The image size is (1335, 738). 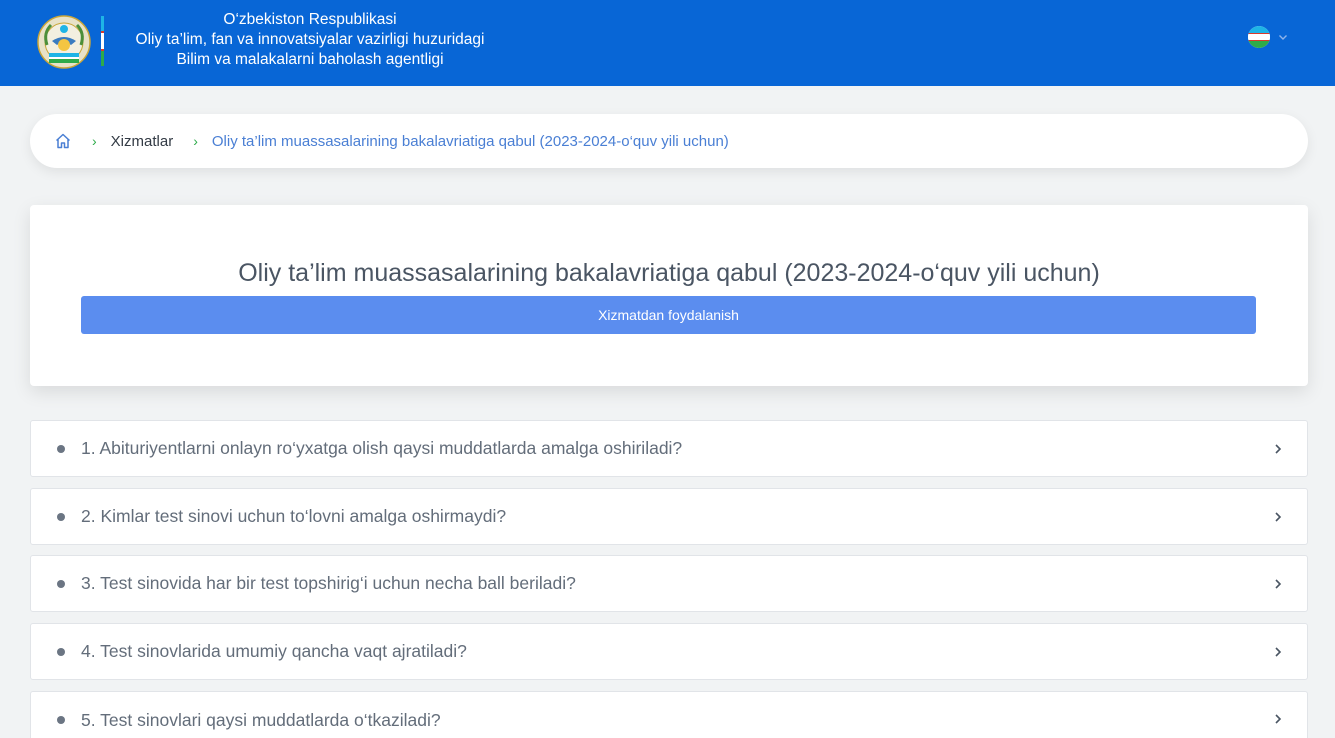 I want to click on uzbekistan-flag-icon, so click(x=1259, y=37).